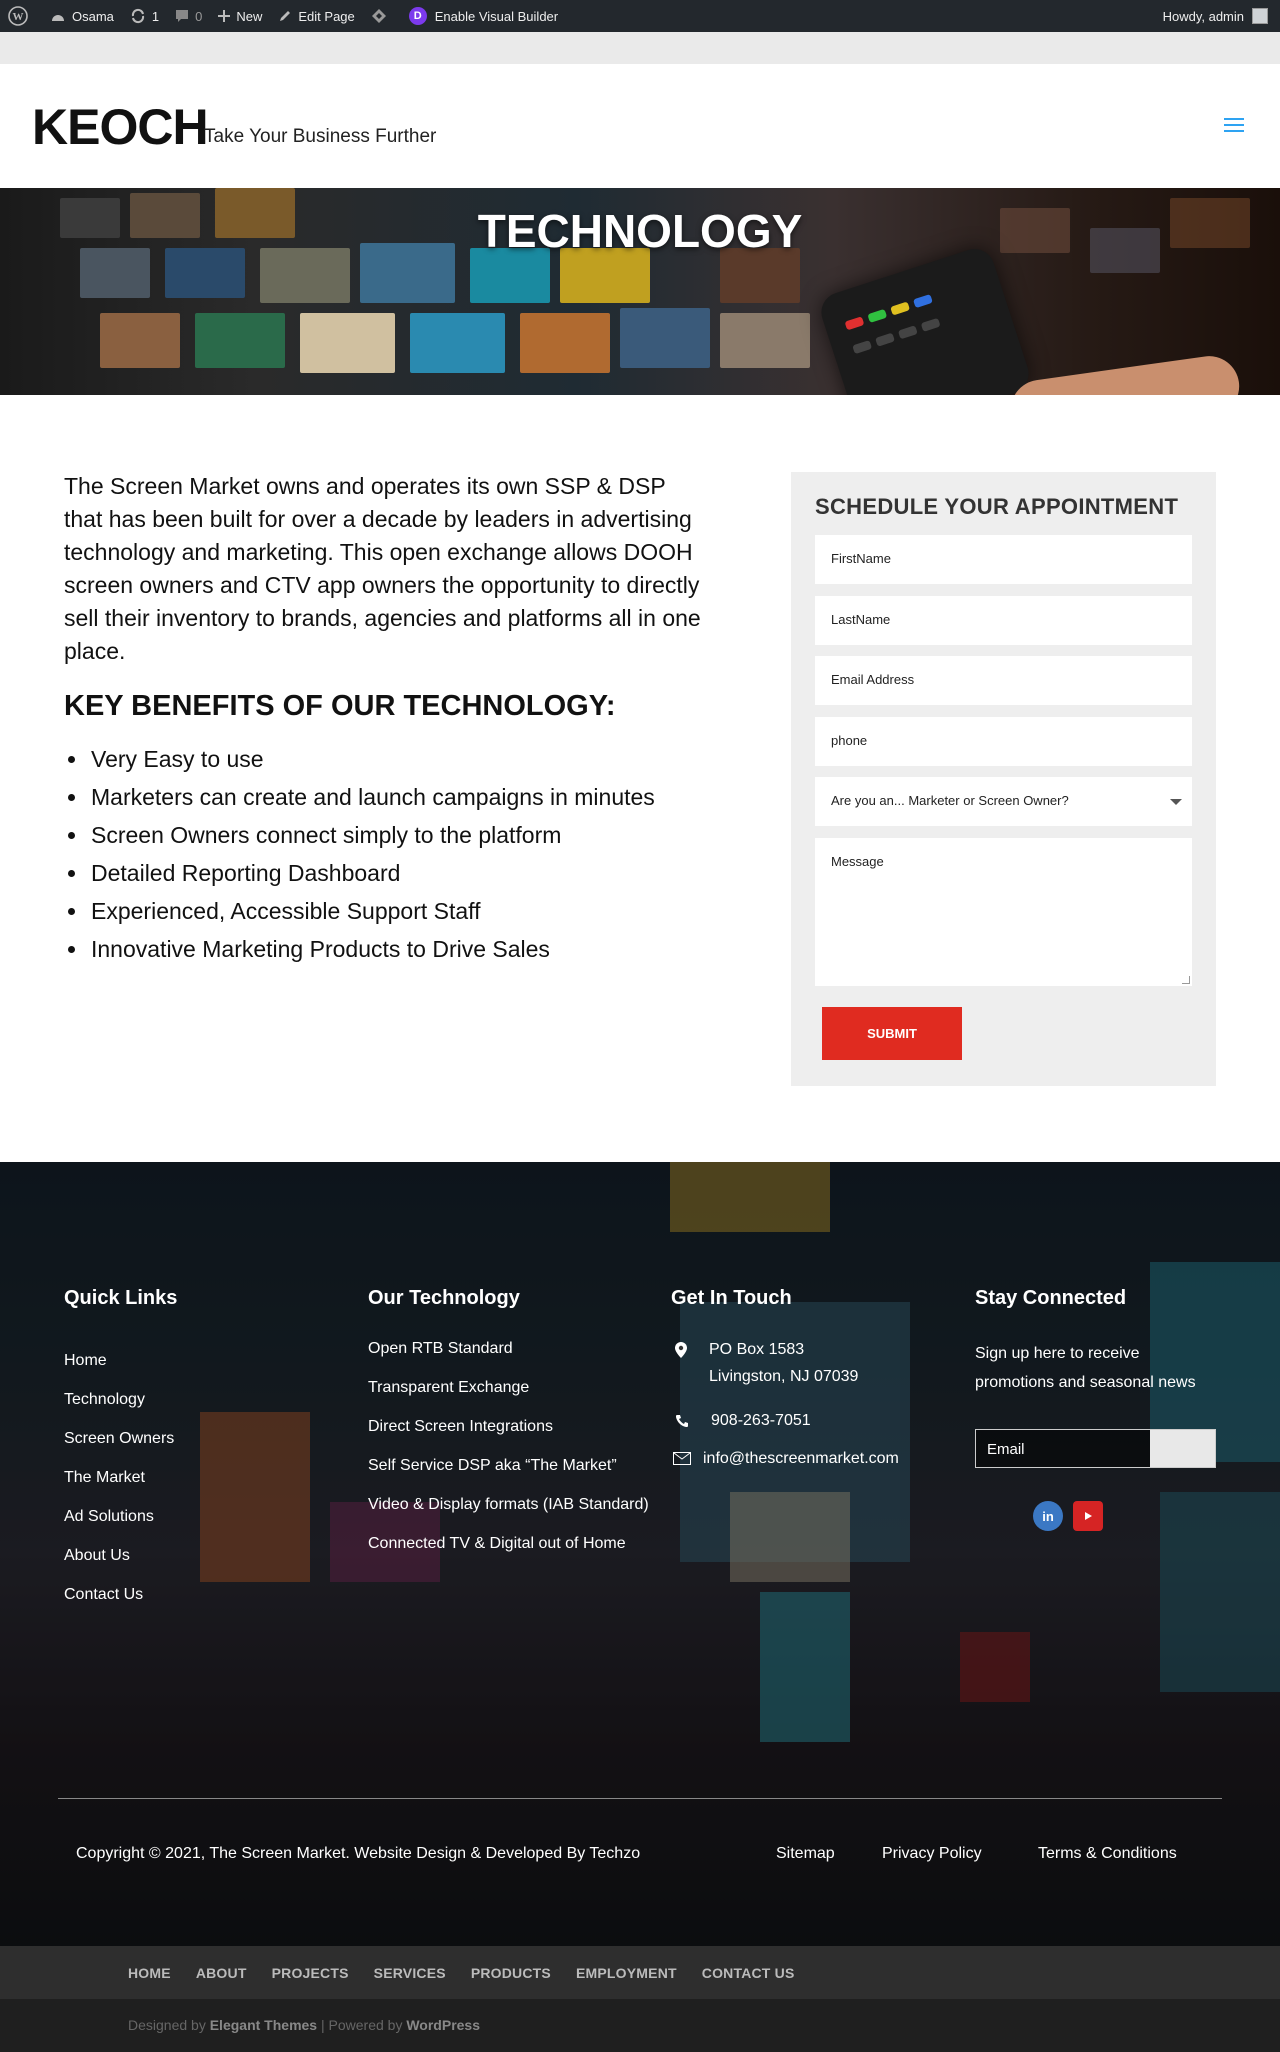  Describe the element at coordinates (511, 1973) in the screenshot. I see `bottom-nav-products: PRODUCTS` at that location.